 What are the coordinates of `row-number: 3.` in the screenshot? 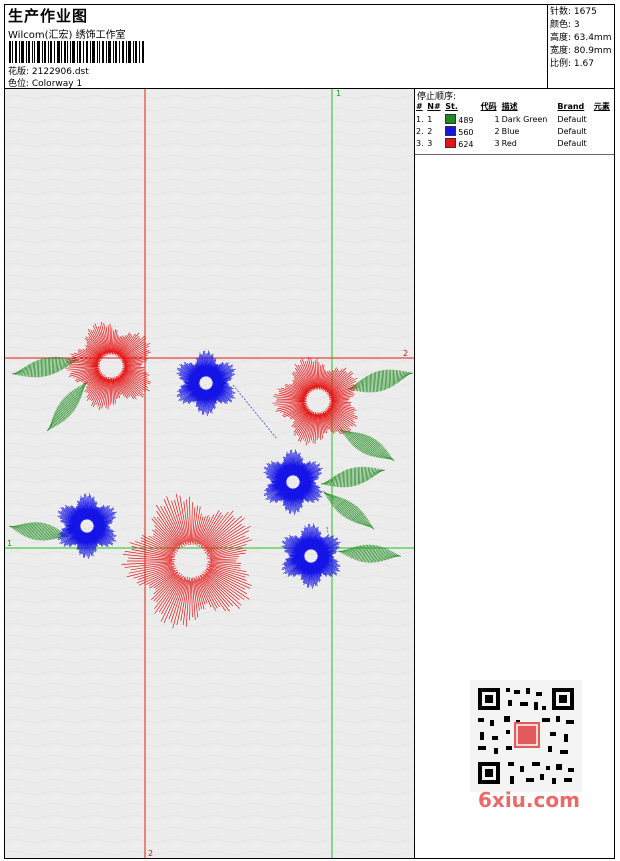 It's located at (420, 143).